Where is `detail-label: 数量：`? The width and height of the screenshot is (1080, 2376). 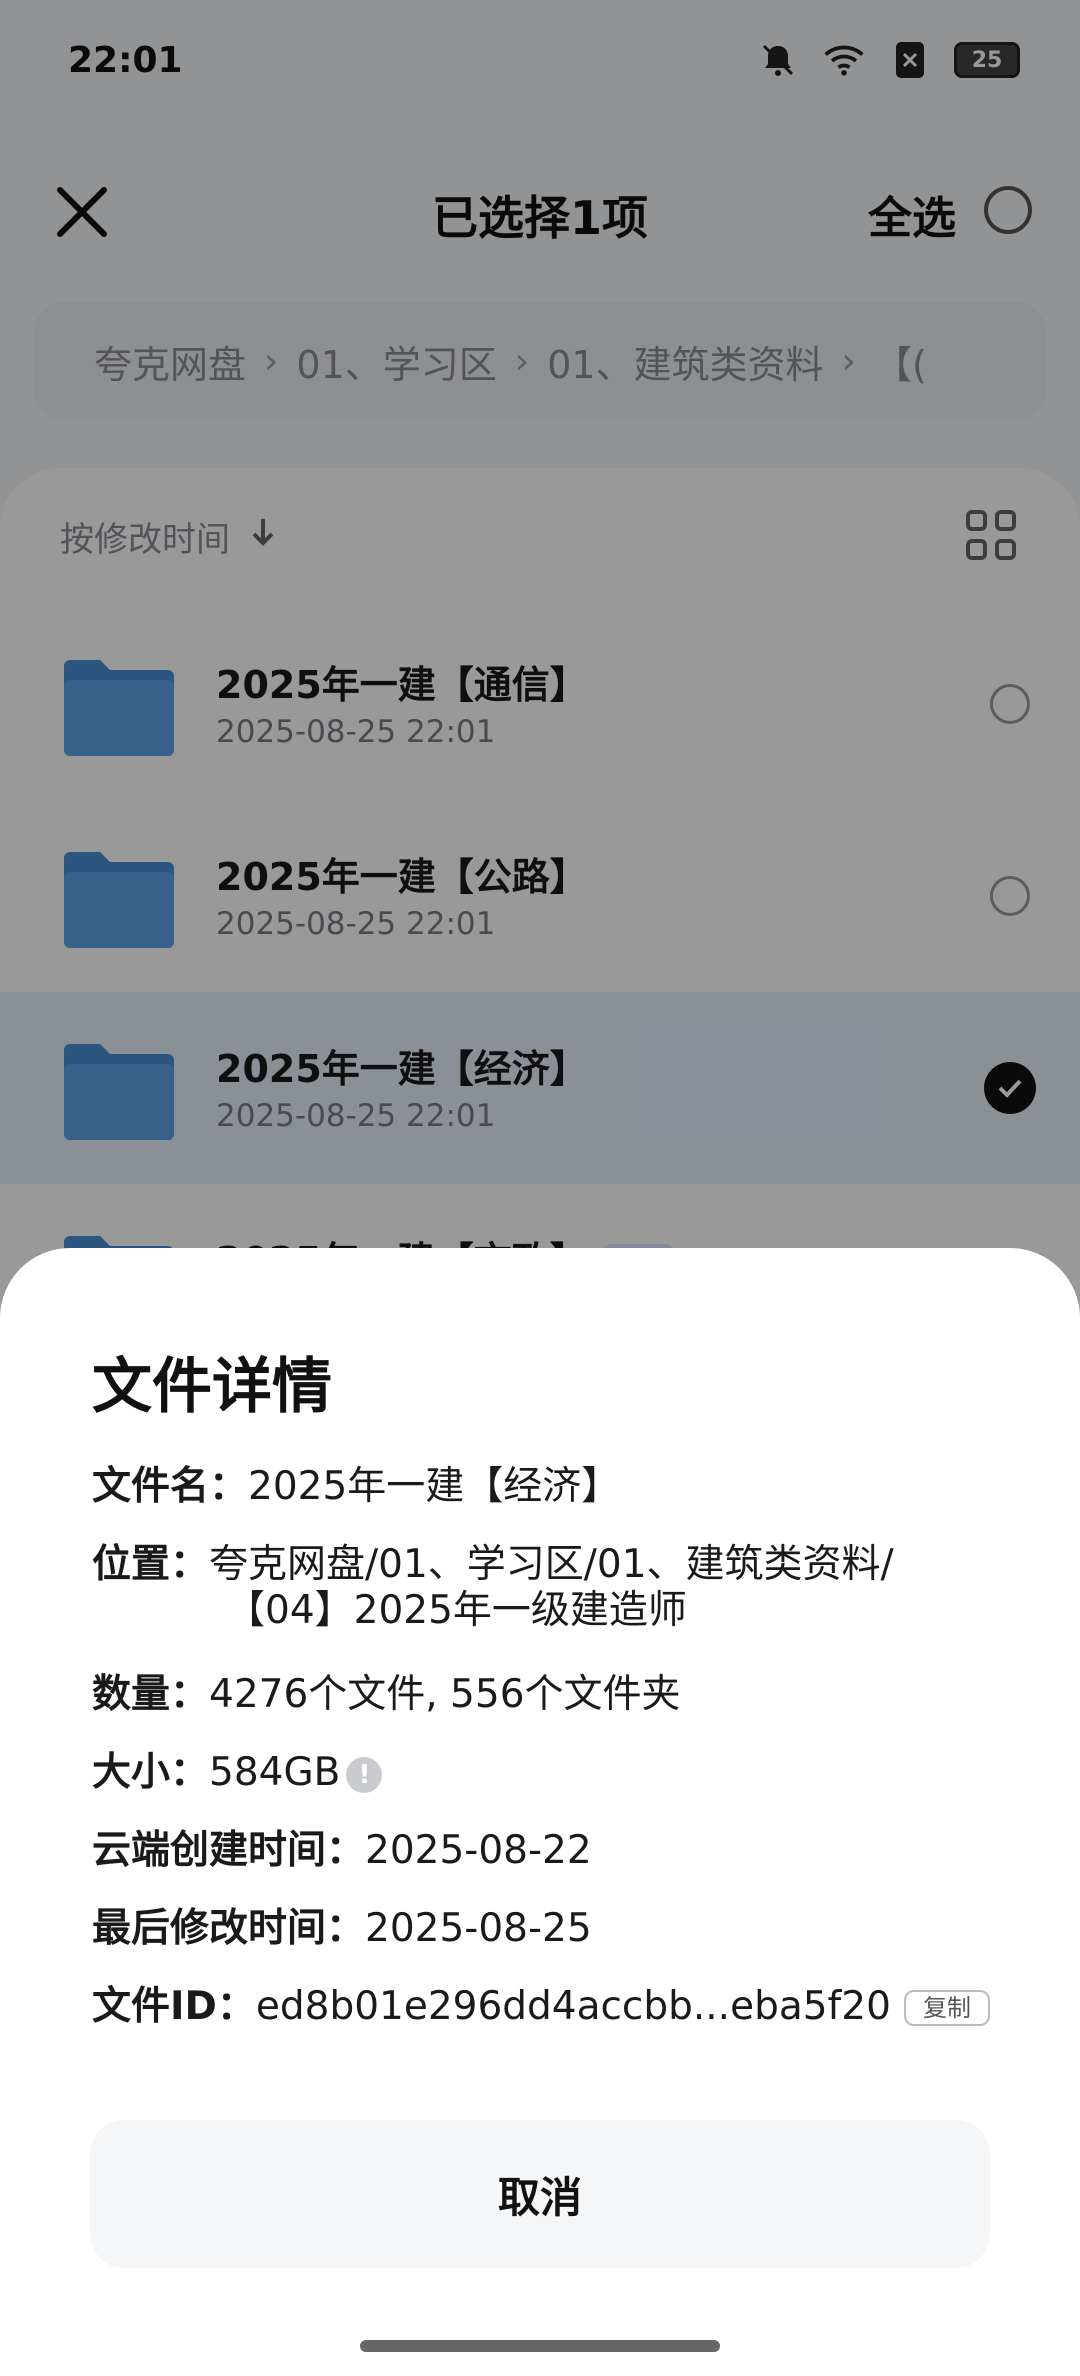 detail-label: 数量： is located at coordinates (151, 1694).